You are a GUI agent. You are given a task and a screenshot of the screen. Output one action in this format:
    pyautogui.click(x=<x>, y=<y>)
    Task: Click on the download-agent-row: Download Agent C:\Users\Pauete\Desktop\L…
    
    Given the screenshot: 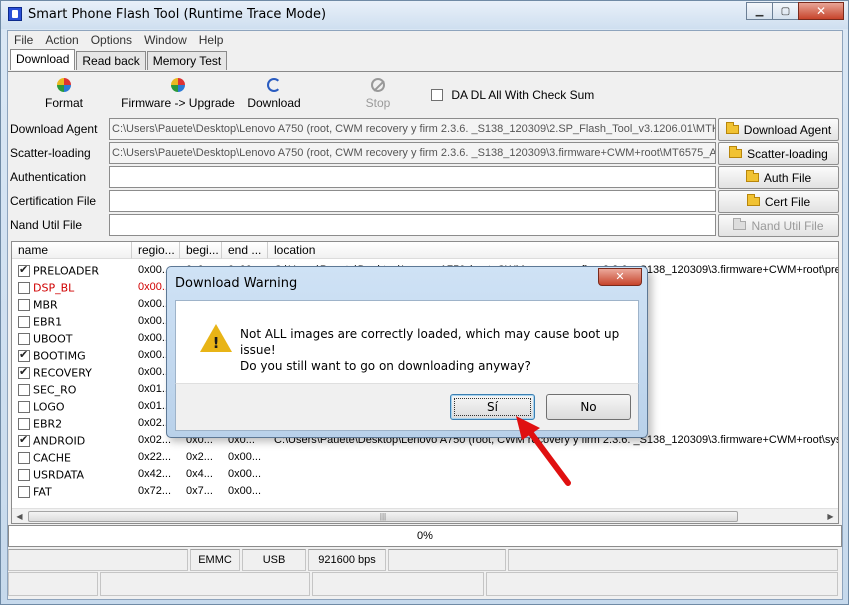 What is the action you would take?
    pyautogui.click(x=425, y=130)
    